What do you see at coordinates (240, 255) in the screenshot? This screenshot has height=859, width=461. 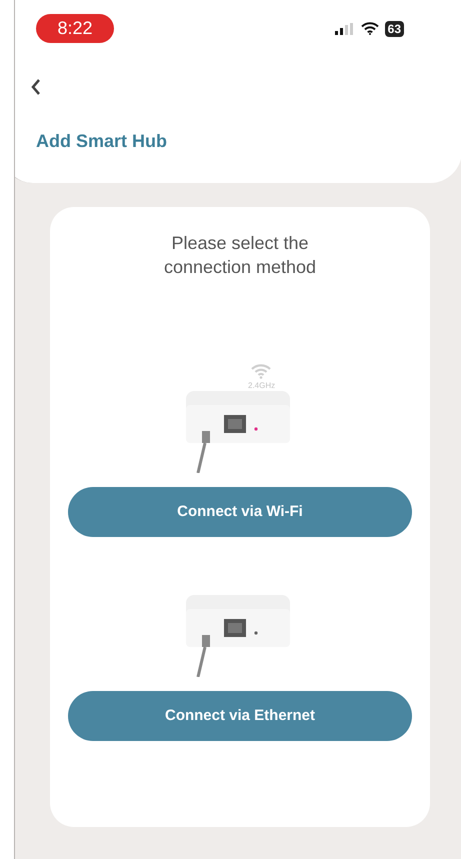 I see `prompt-text: Please select the connection method` at bounding box center [240, 255].